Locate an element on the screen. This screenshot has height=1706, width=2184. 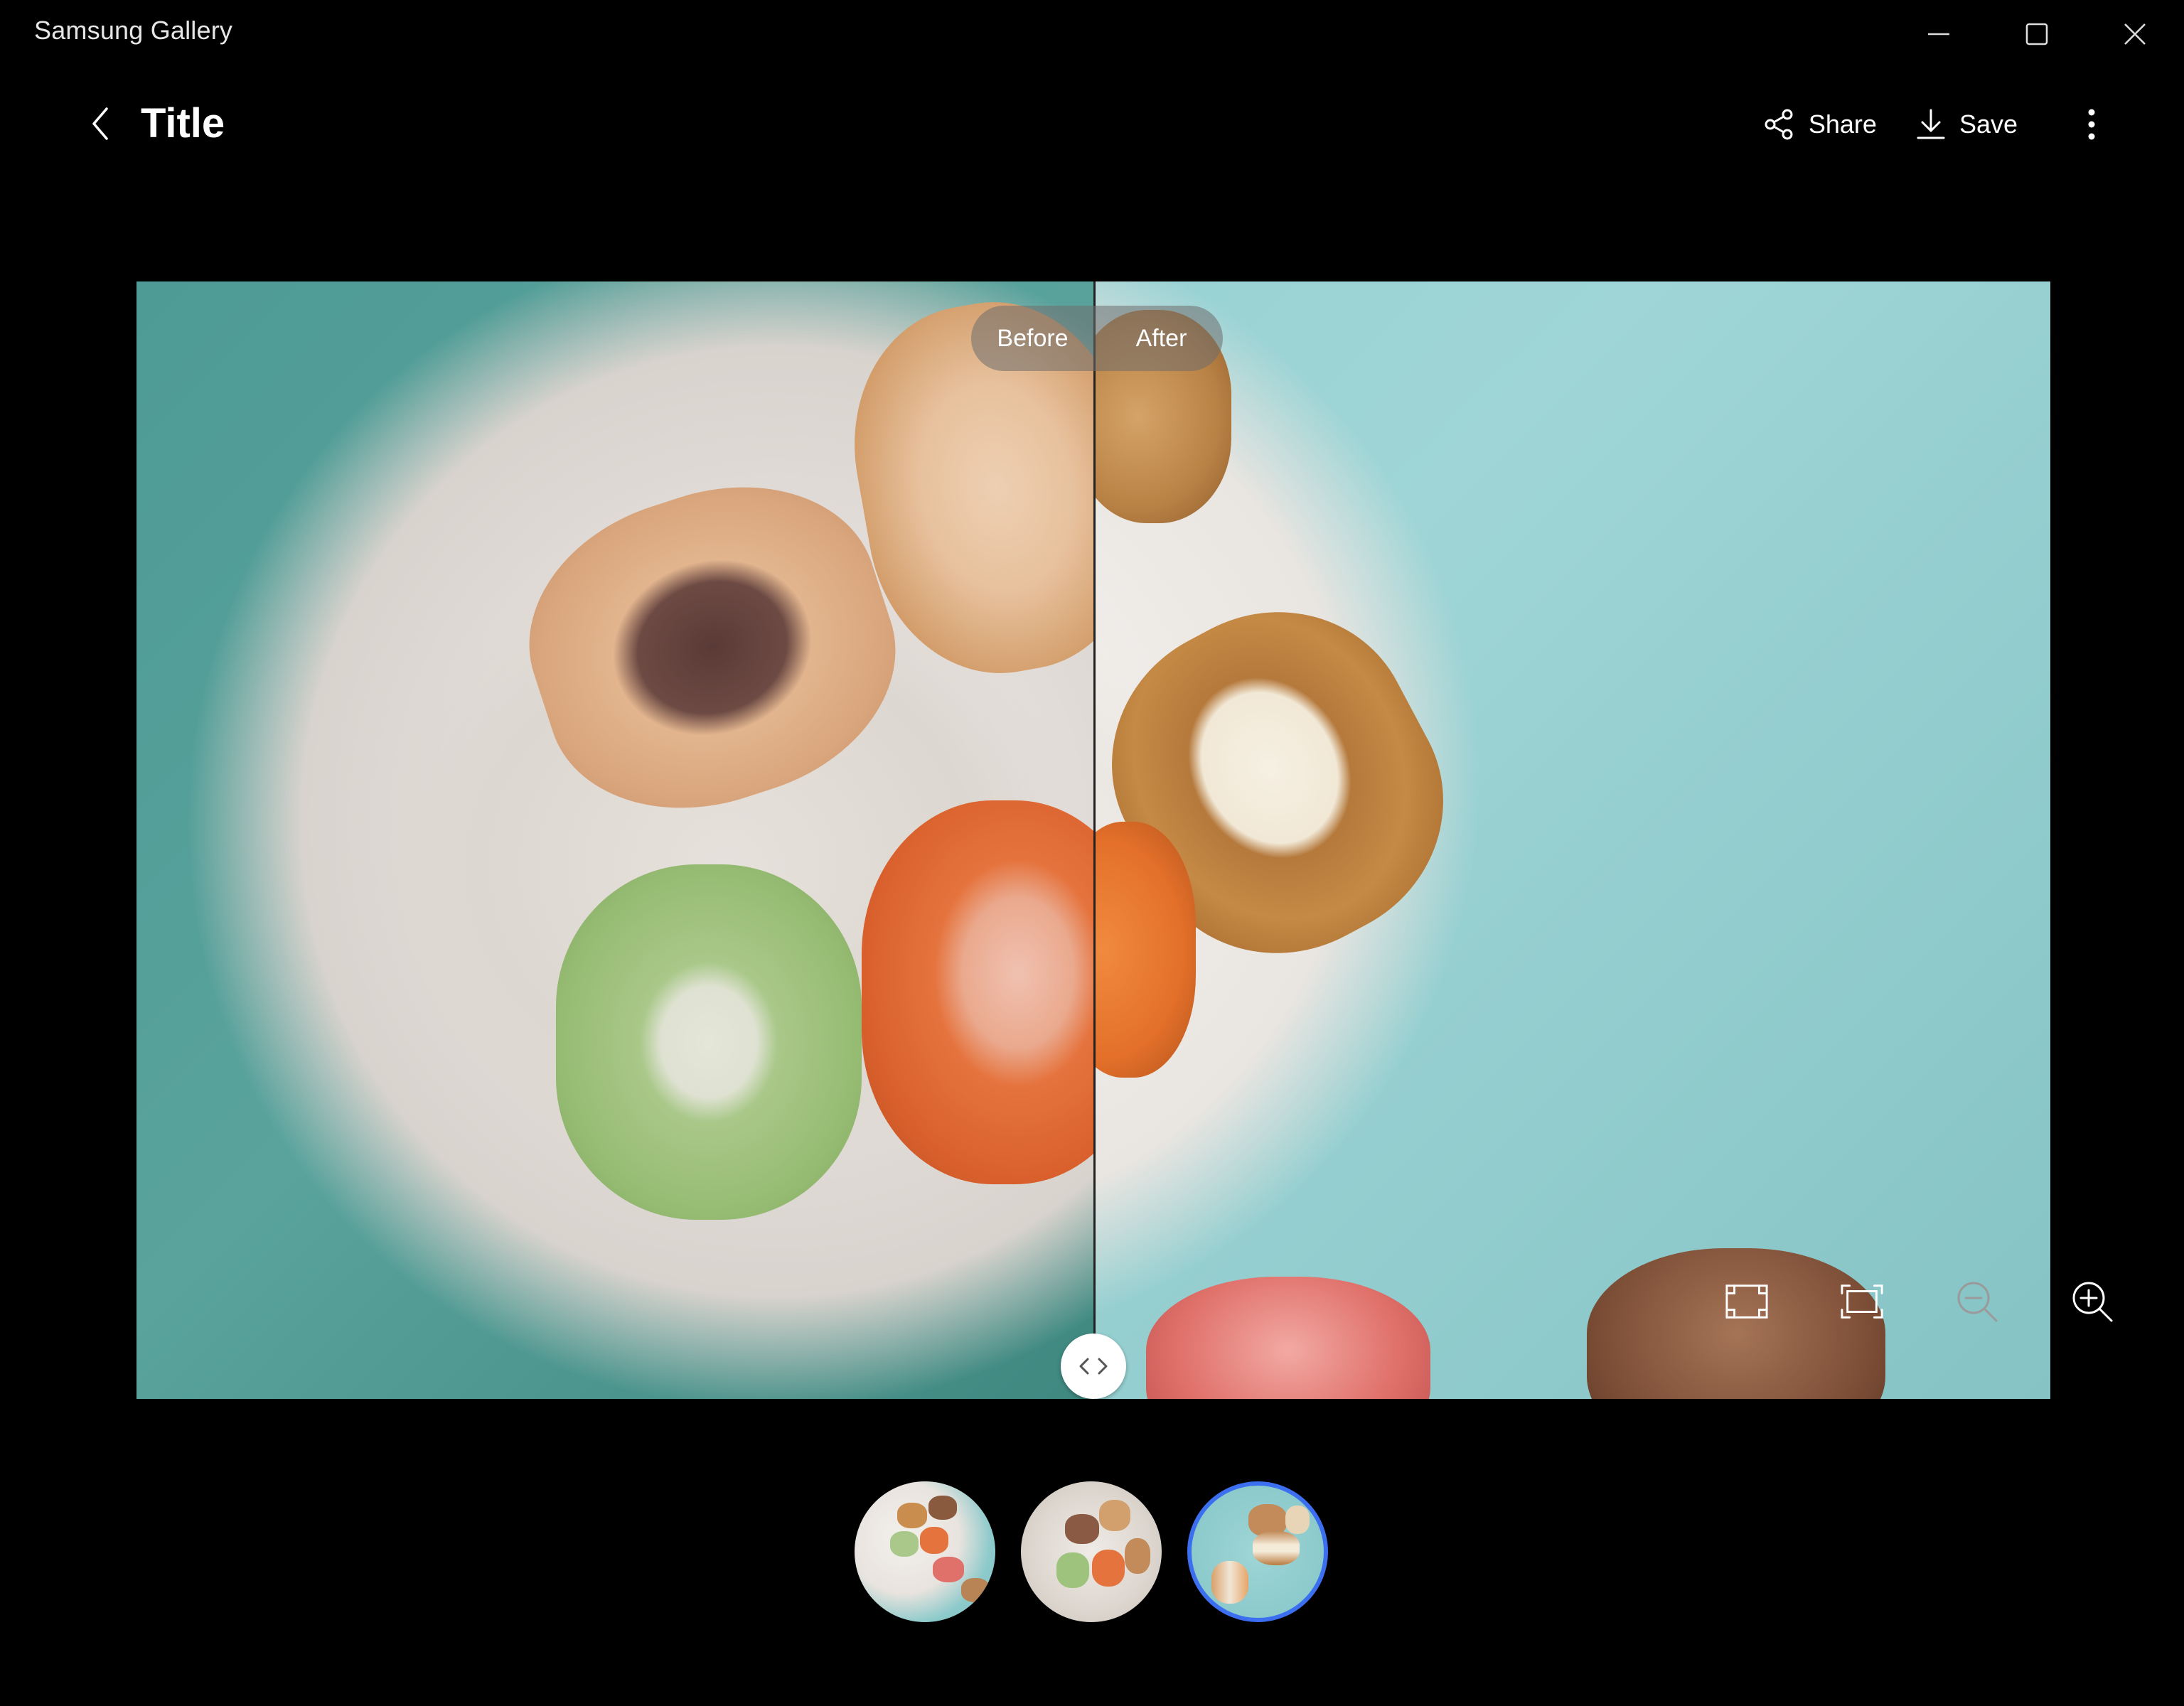
window-title: Samsung Gallery is located at coordinates (133, 30).